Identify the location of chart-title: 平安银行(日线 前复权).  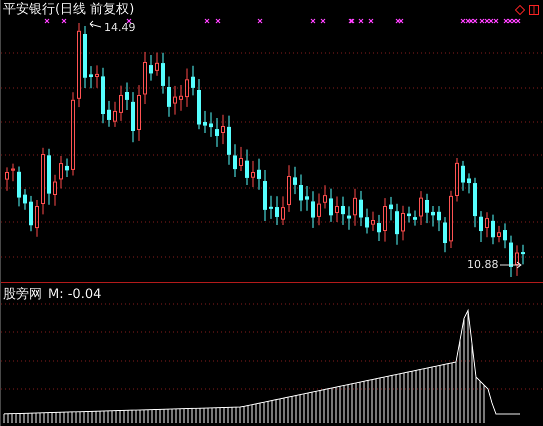
(68, 9).